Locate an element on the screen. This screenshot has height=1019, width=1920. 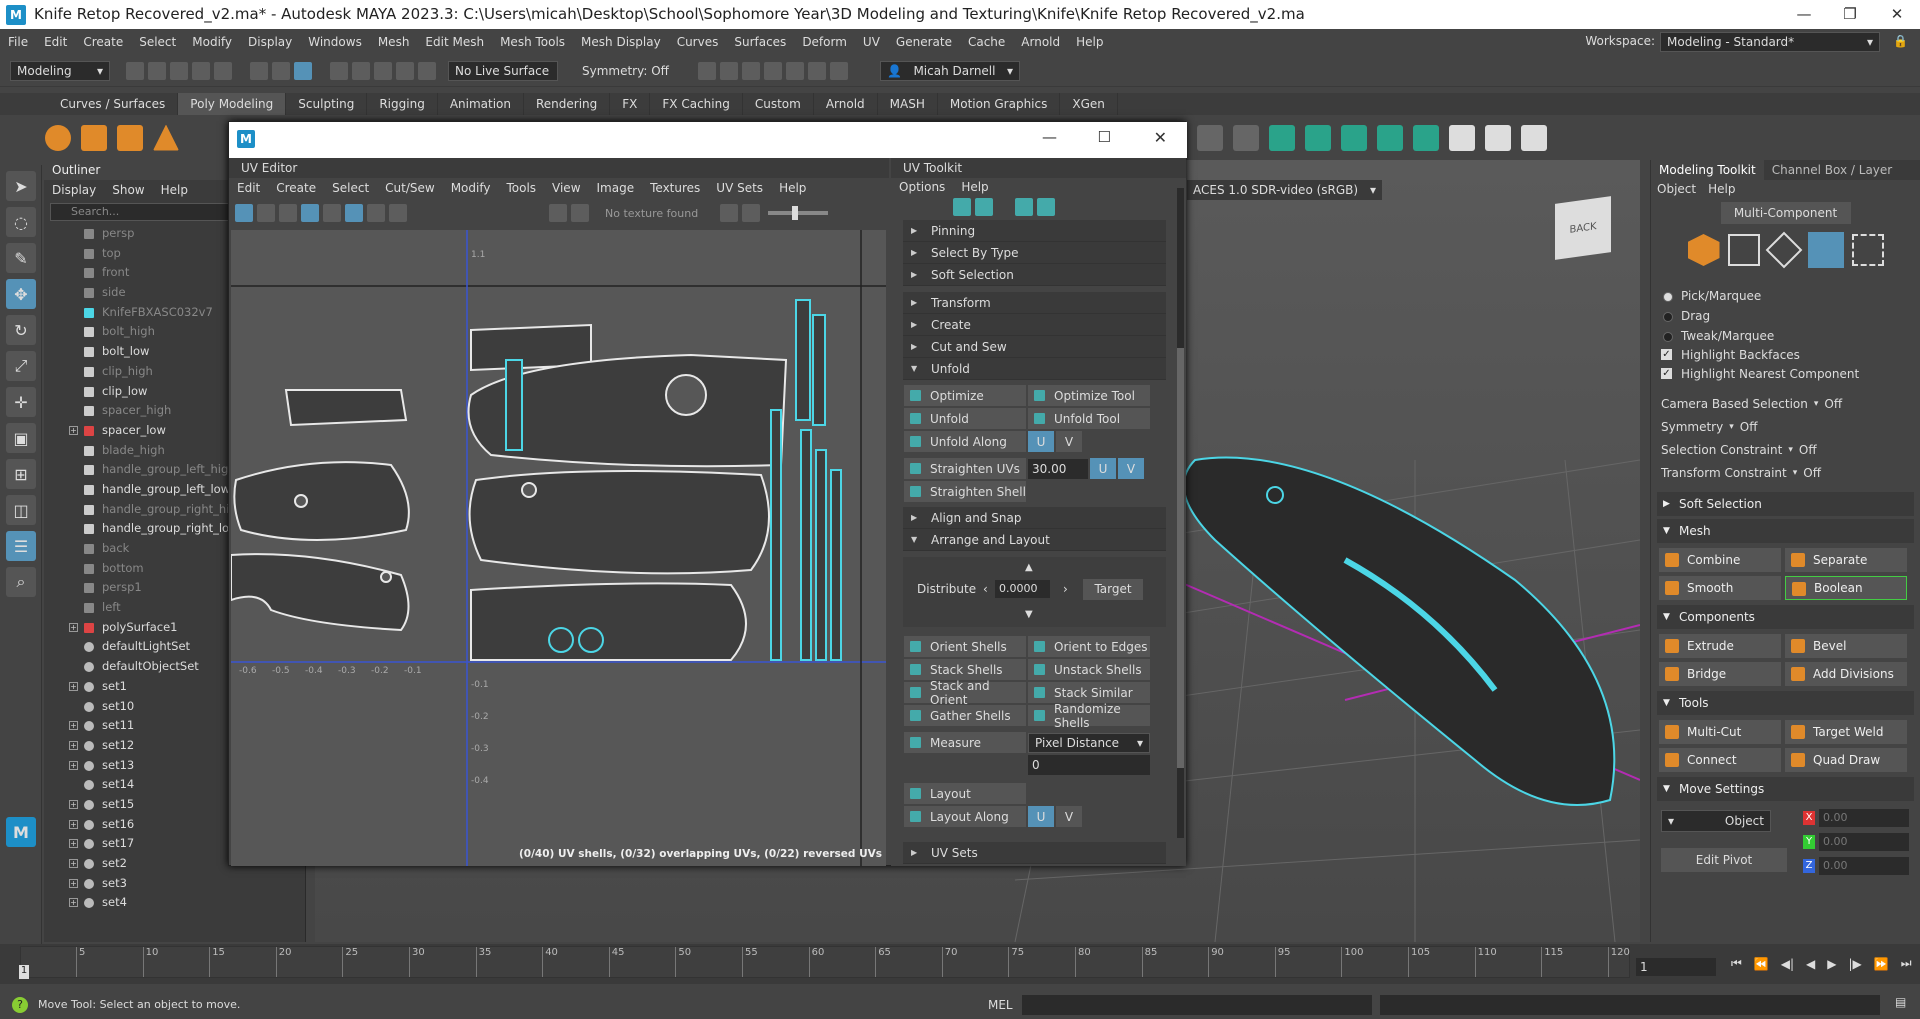
randomize-shells-button: Randomize Shells is located at coordinates (1089, 716).